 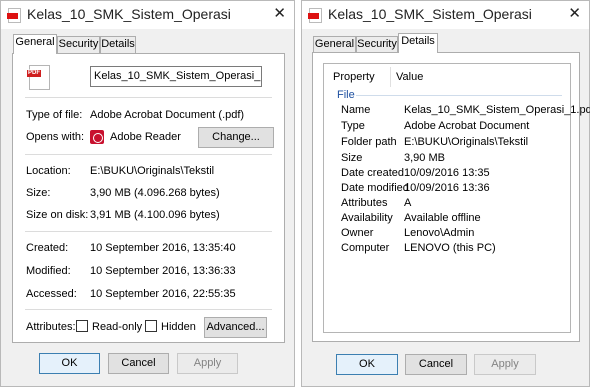 What do you see at coordinates (38, 193) in the screenshot?
I see `size-label: Size:` at bounding box center [38, 193].